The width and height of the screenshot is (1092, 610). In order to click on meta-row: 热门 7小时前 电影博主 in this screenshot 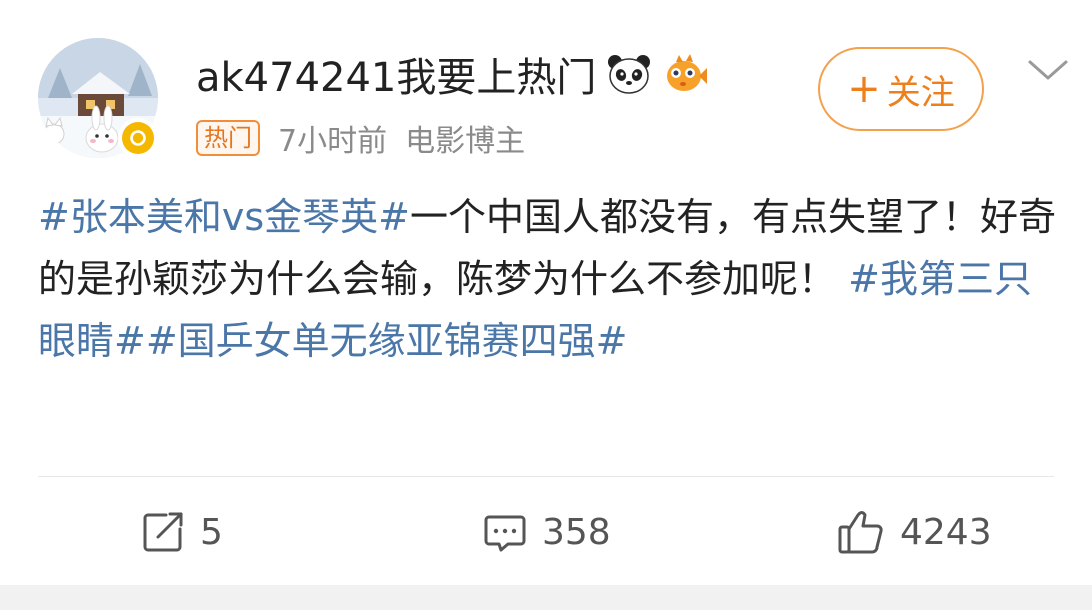, I will do `click(360, 138)`.